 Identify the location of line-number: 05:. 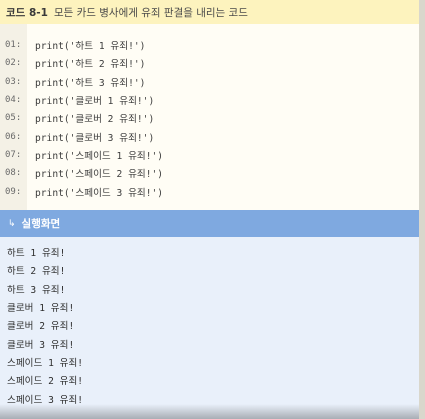
(13, 118).